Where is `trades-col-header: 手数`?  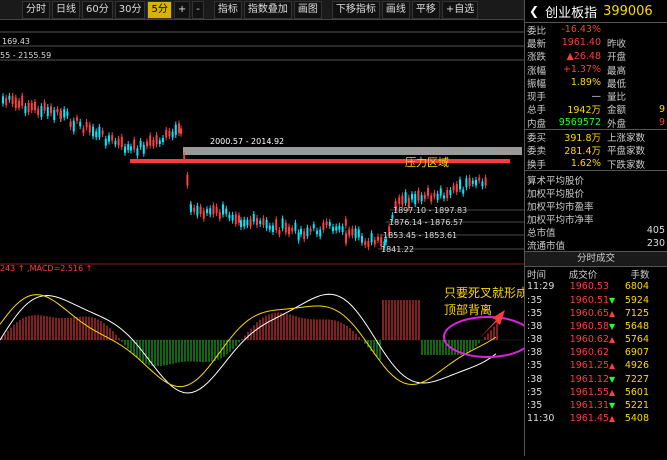 trades-col-header: 手数 is located at coordinates (640, 276).